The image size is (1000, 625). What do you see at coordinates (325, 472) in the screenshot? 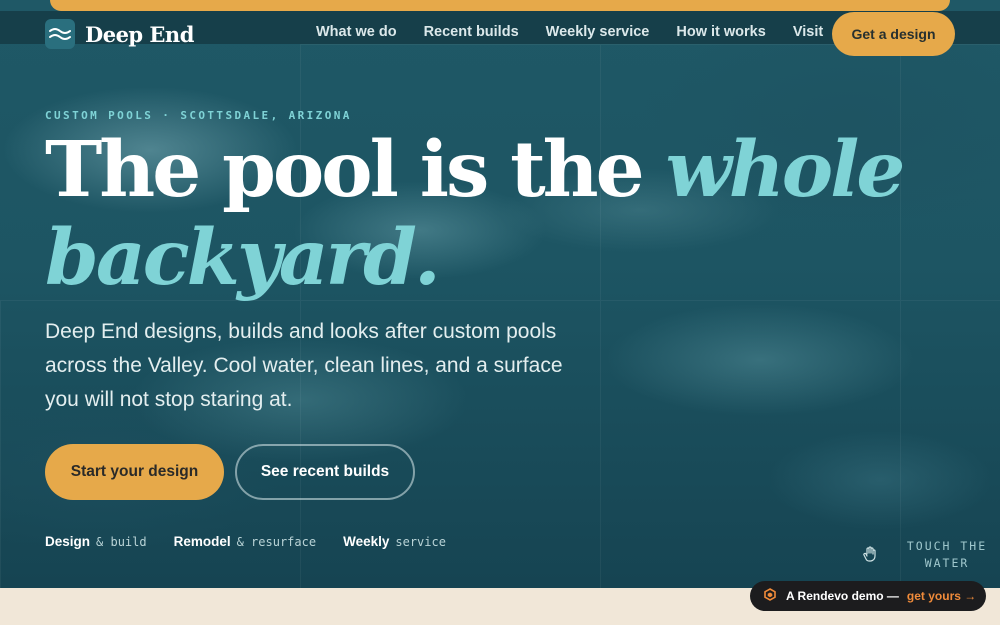
I see `see-recent-builds-button: See recent builds` at bounding box center [325, 472].